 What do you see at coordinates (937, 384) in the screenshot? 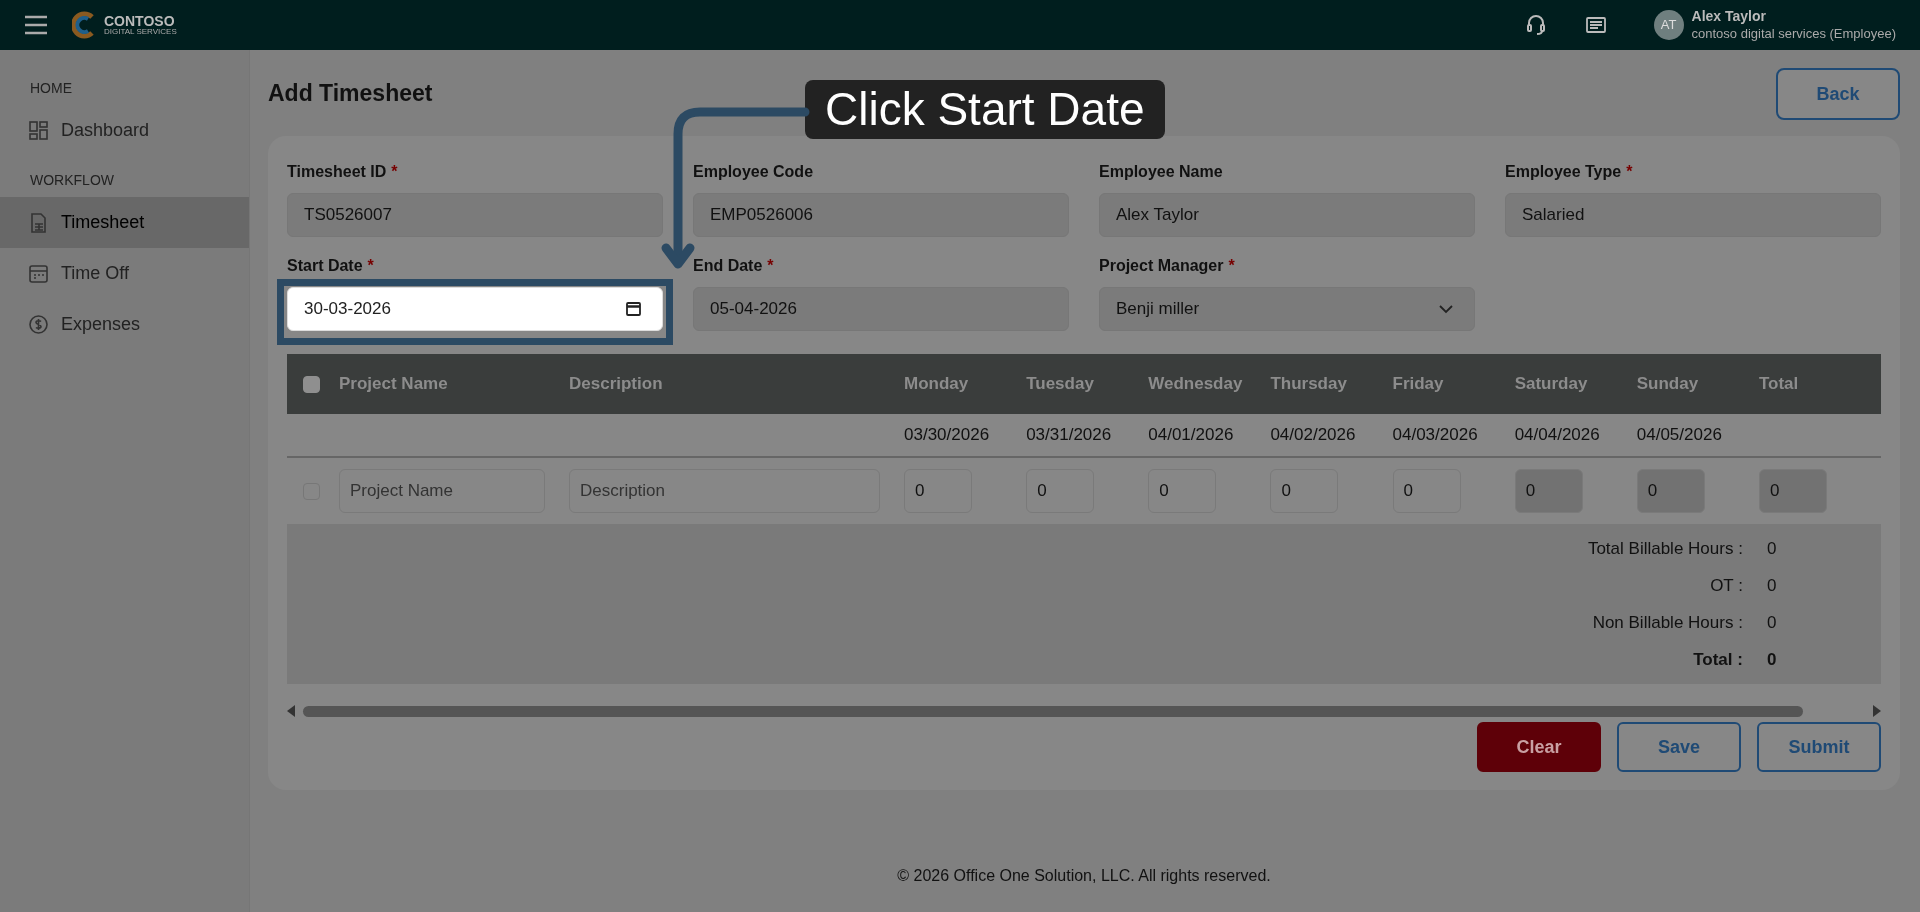
I see `column-header: Monday` at bounding box center [937, 384].